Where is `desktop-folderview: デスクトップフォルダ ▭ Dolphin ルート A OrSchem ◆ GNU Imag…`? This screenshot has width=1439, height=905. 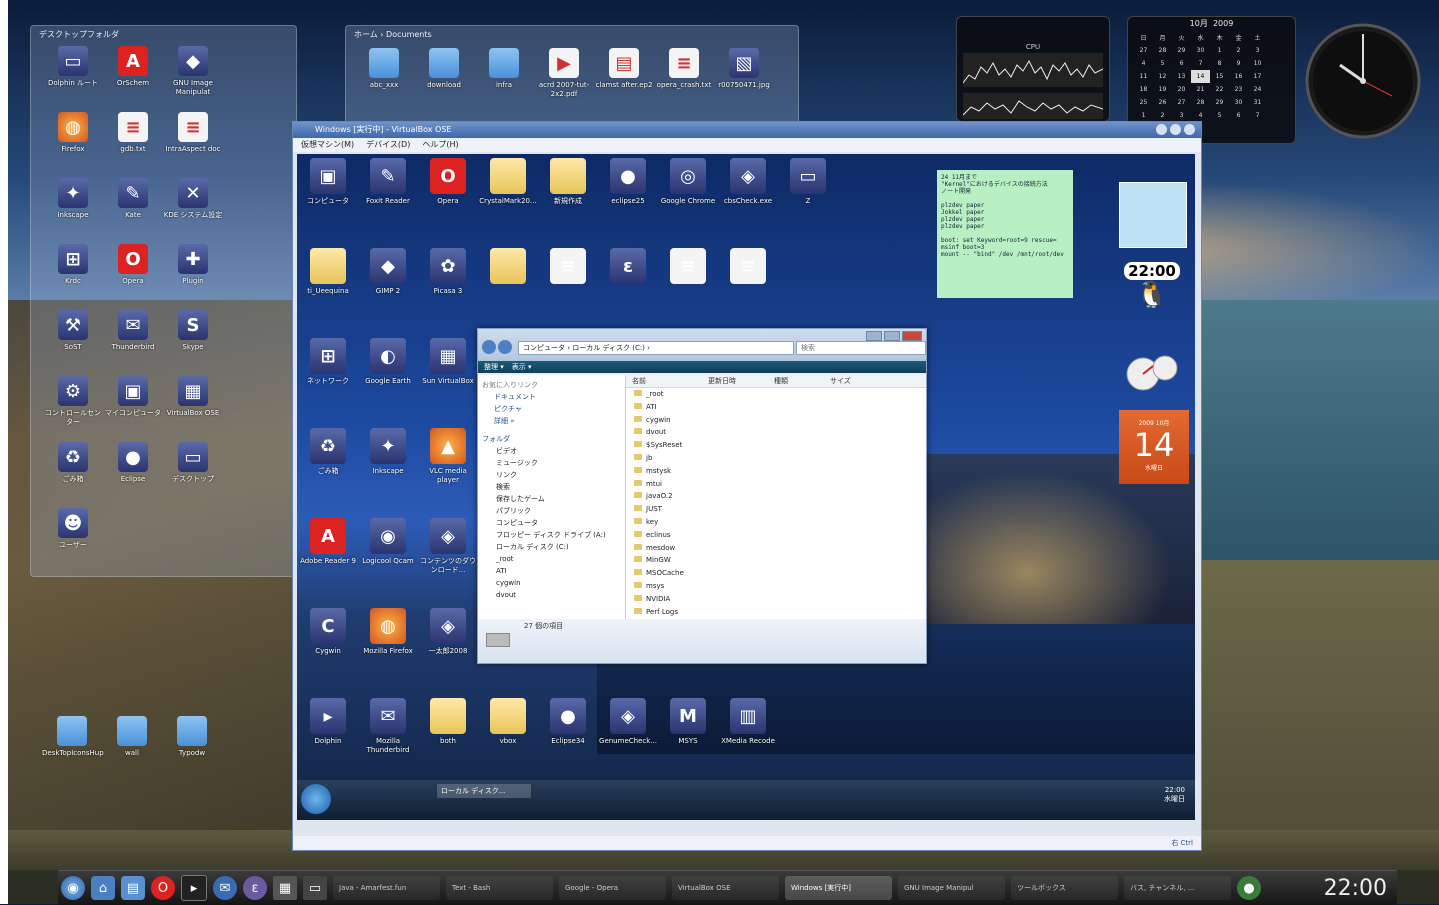
desktop-folderview: デスクトップフォルダ ▭ Dolphin ルート A OrSchem ◆ GNU Imag… is located at coordinates (163, 301).